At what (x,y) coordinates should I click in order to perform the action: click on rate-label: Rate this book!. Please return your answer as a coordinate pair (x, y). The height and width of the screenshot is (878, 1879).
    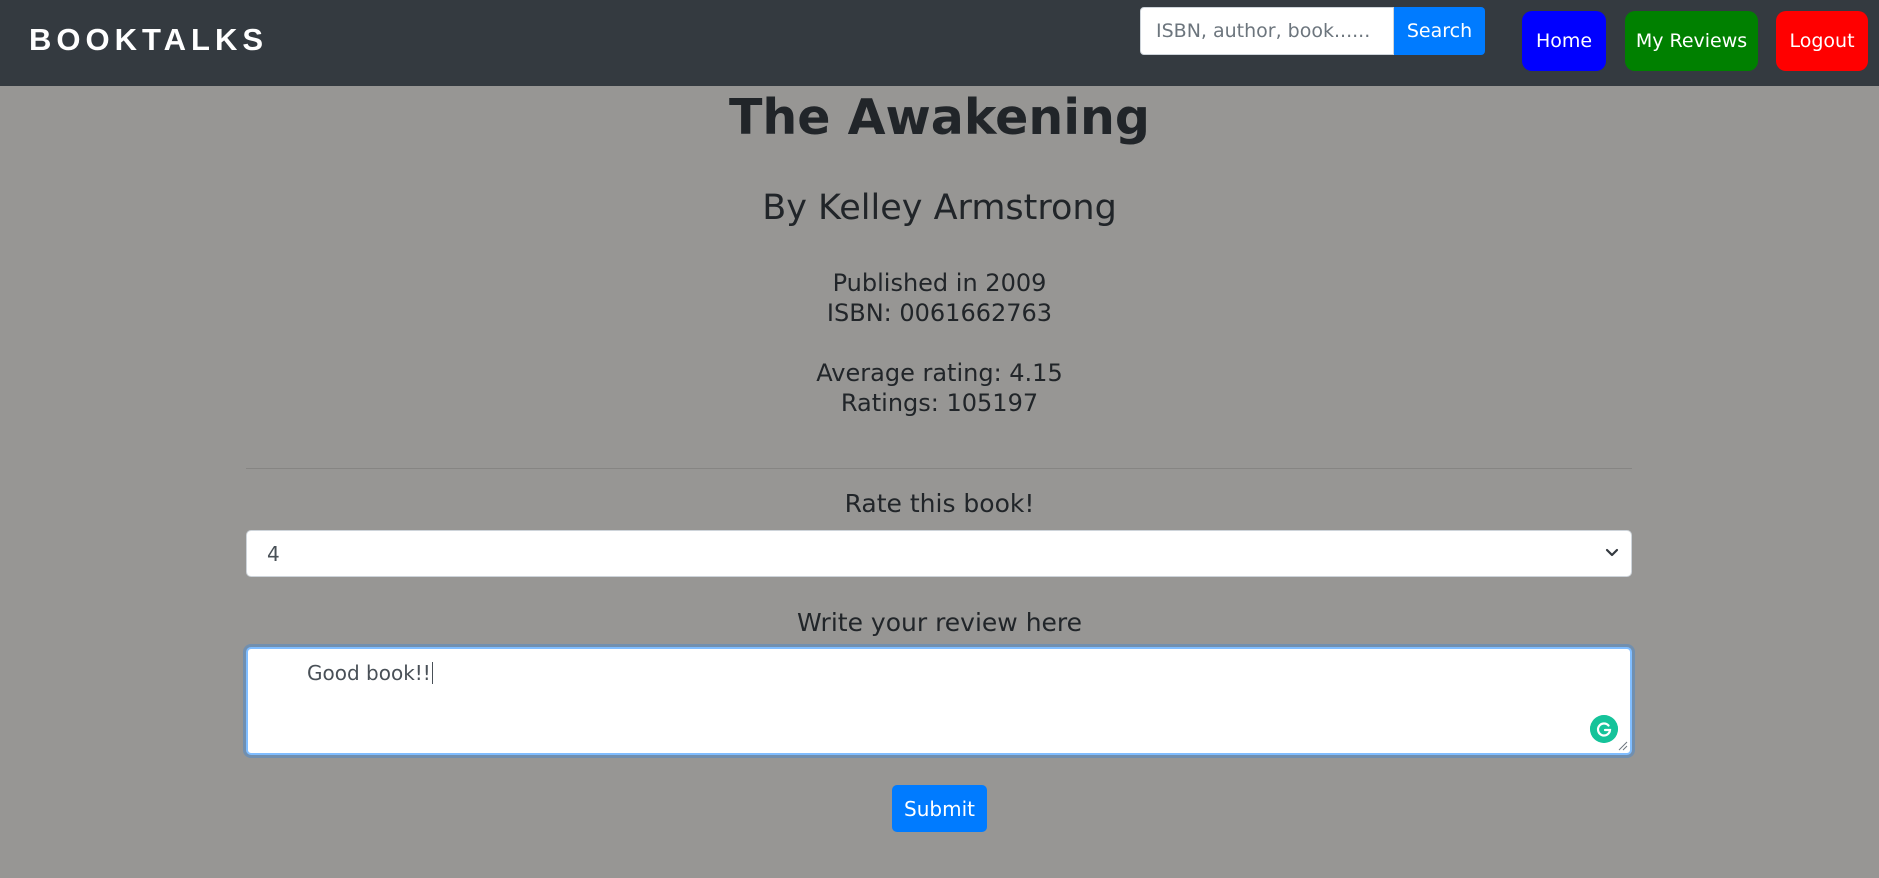
    Looking at the image, I should click on (939, 503).